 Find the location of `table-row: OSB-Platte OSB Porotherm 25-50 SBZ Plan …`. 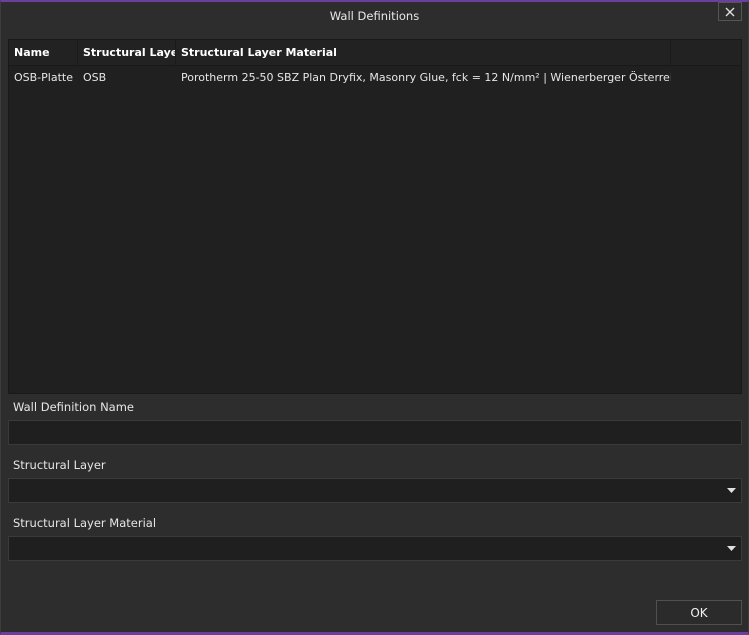

table-row: OSB-Platte OSB Porotherm 25-50 SBZ Plan … is located at coordinates (375, 78).